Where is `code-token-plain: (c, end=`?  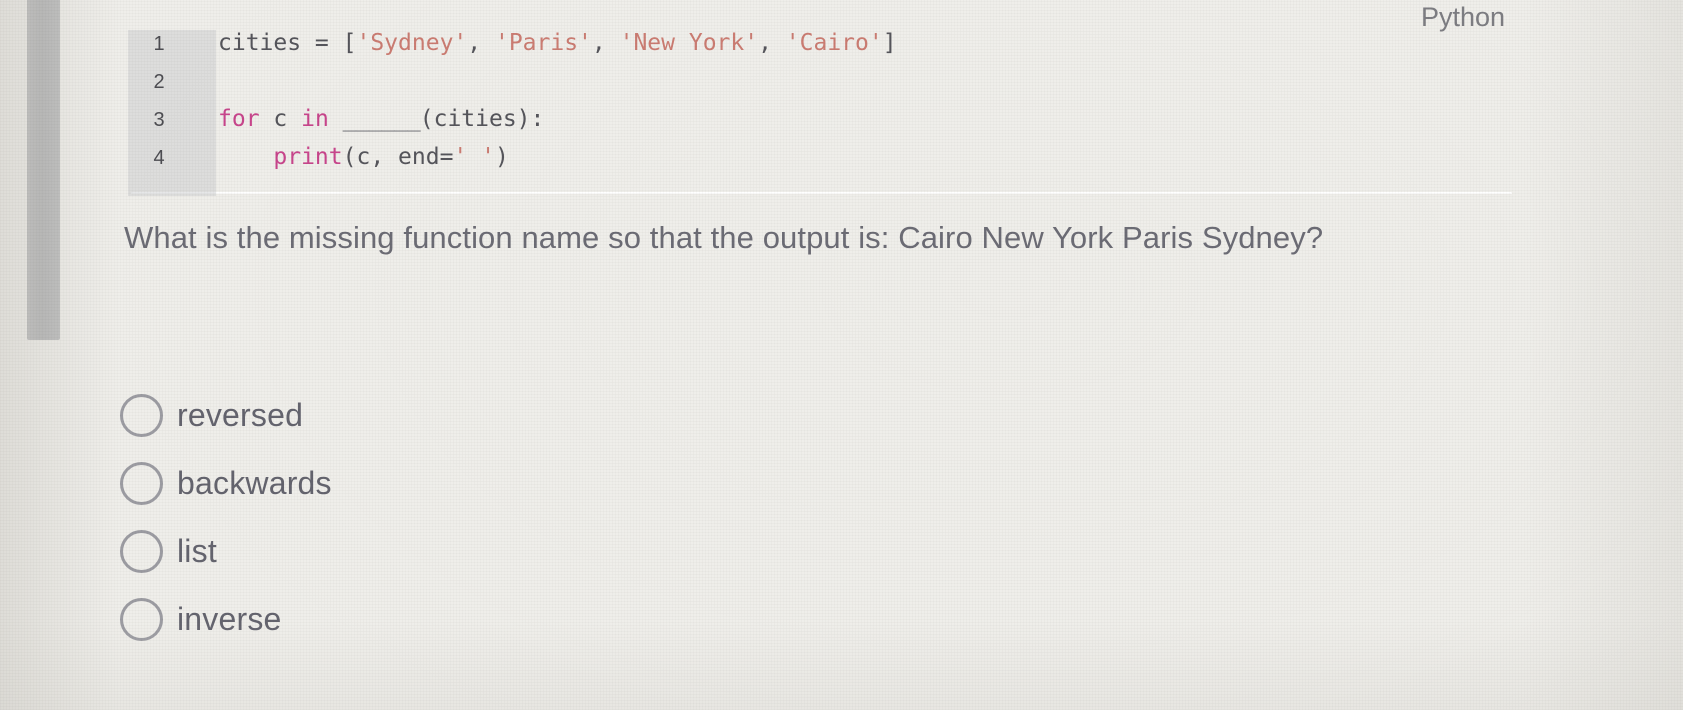 code-token-plain: (c, end= is located at coordinates (398, 157).